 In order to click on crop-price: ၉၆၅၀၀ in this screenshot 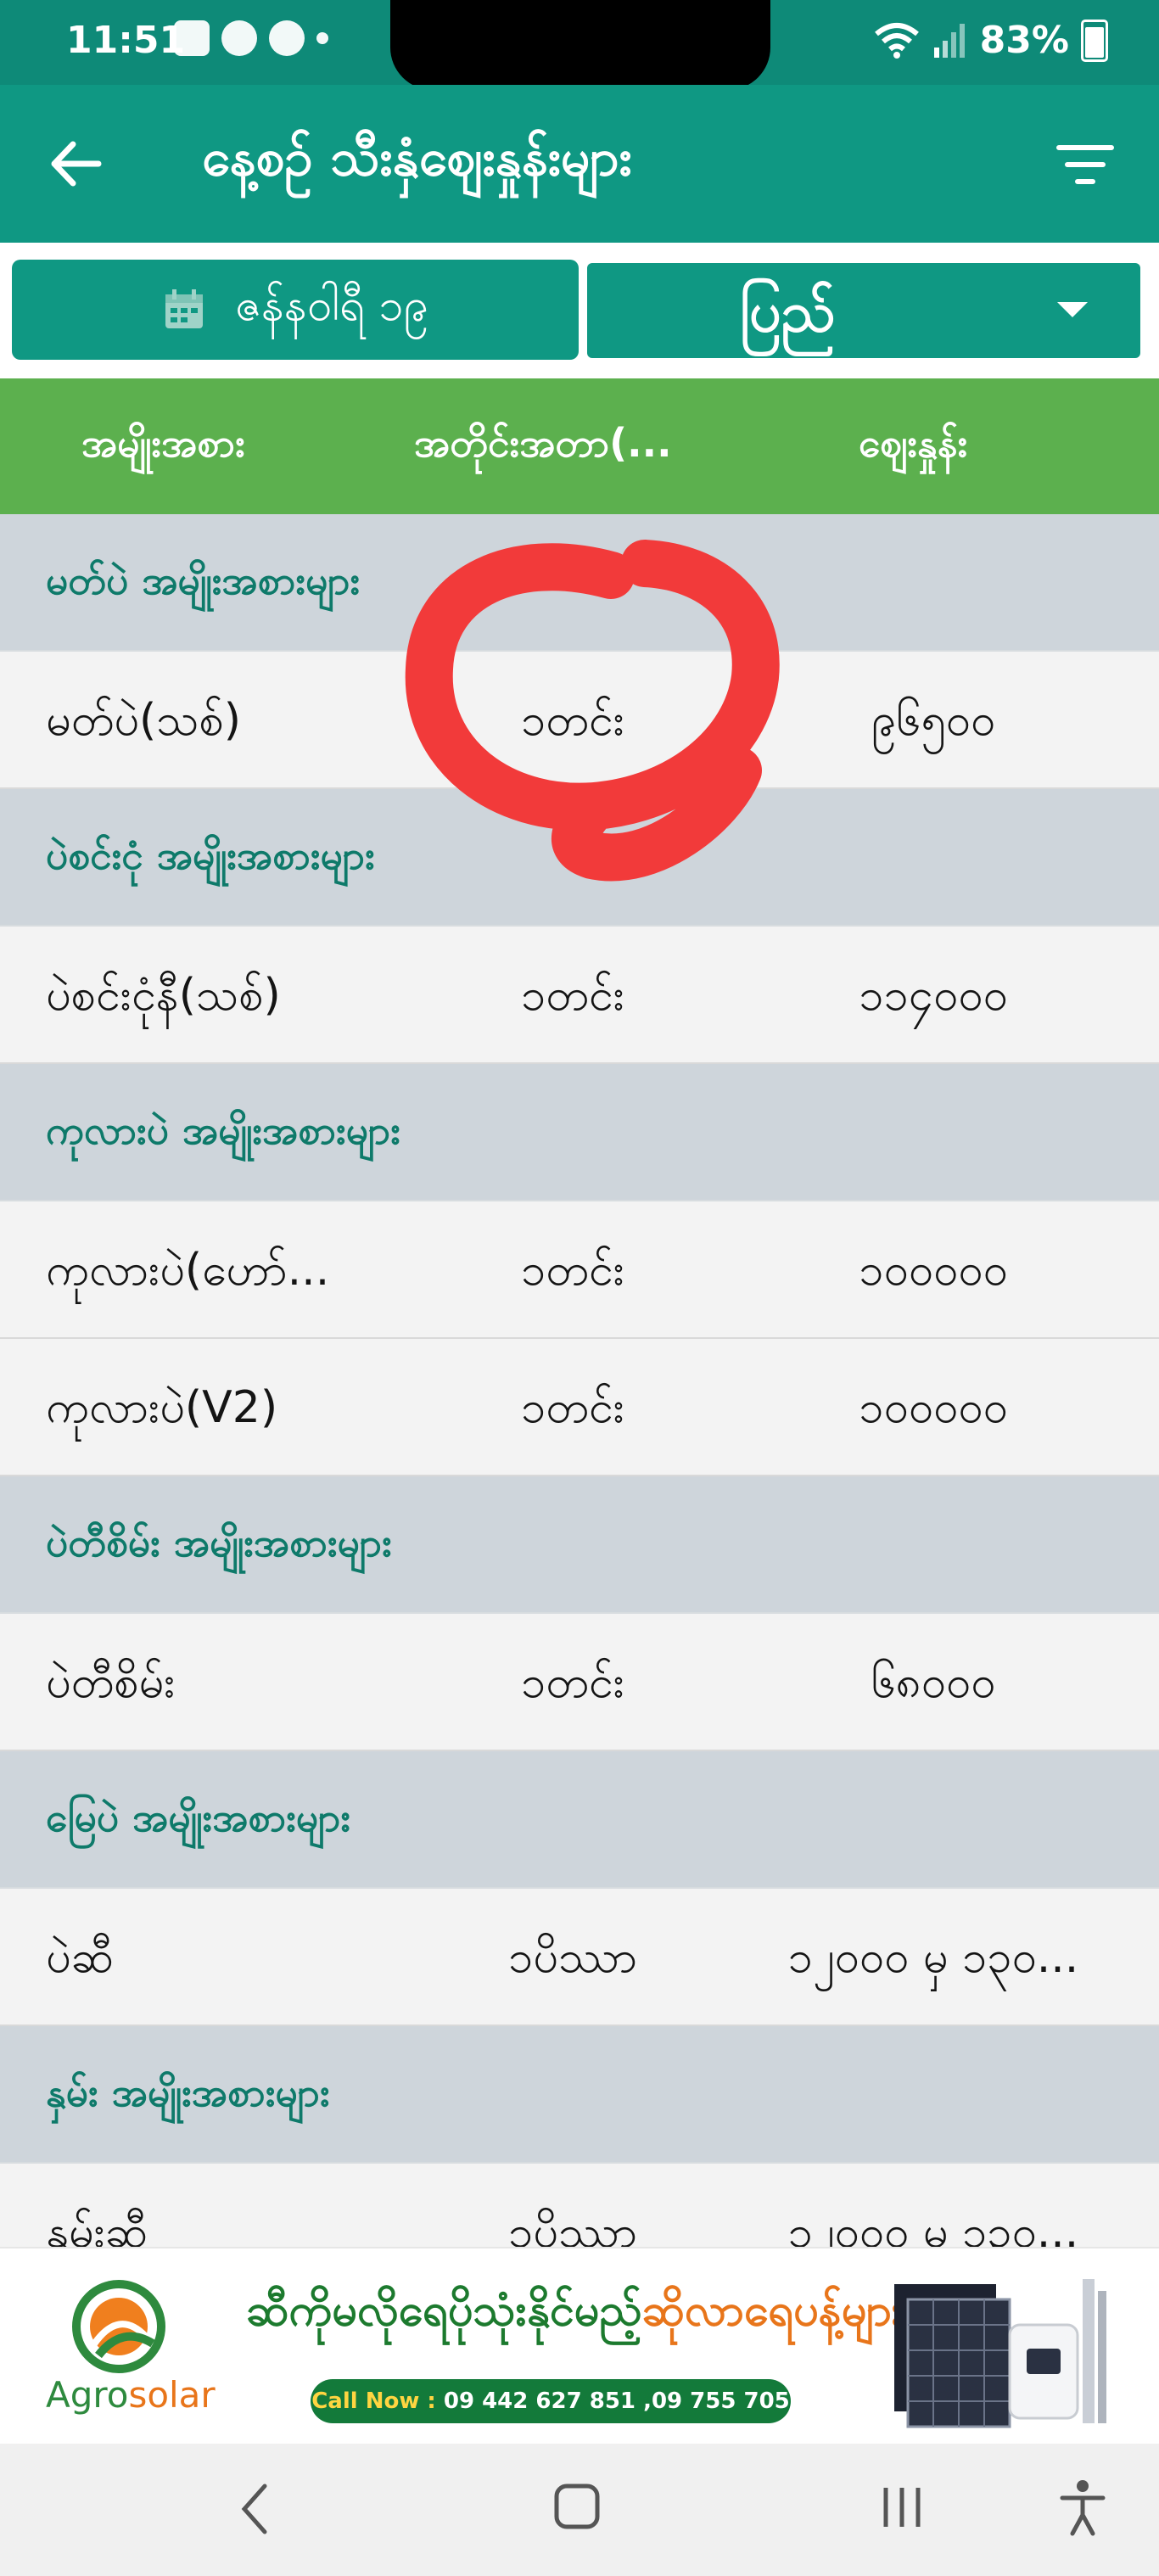, I will do `click(933, 721)`.